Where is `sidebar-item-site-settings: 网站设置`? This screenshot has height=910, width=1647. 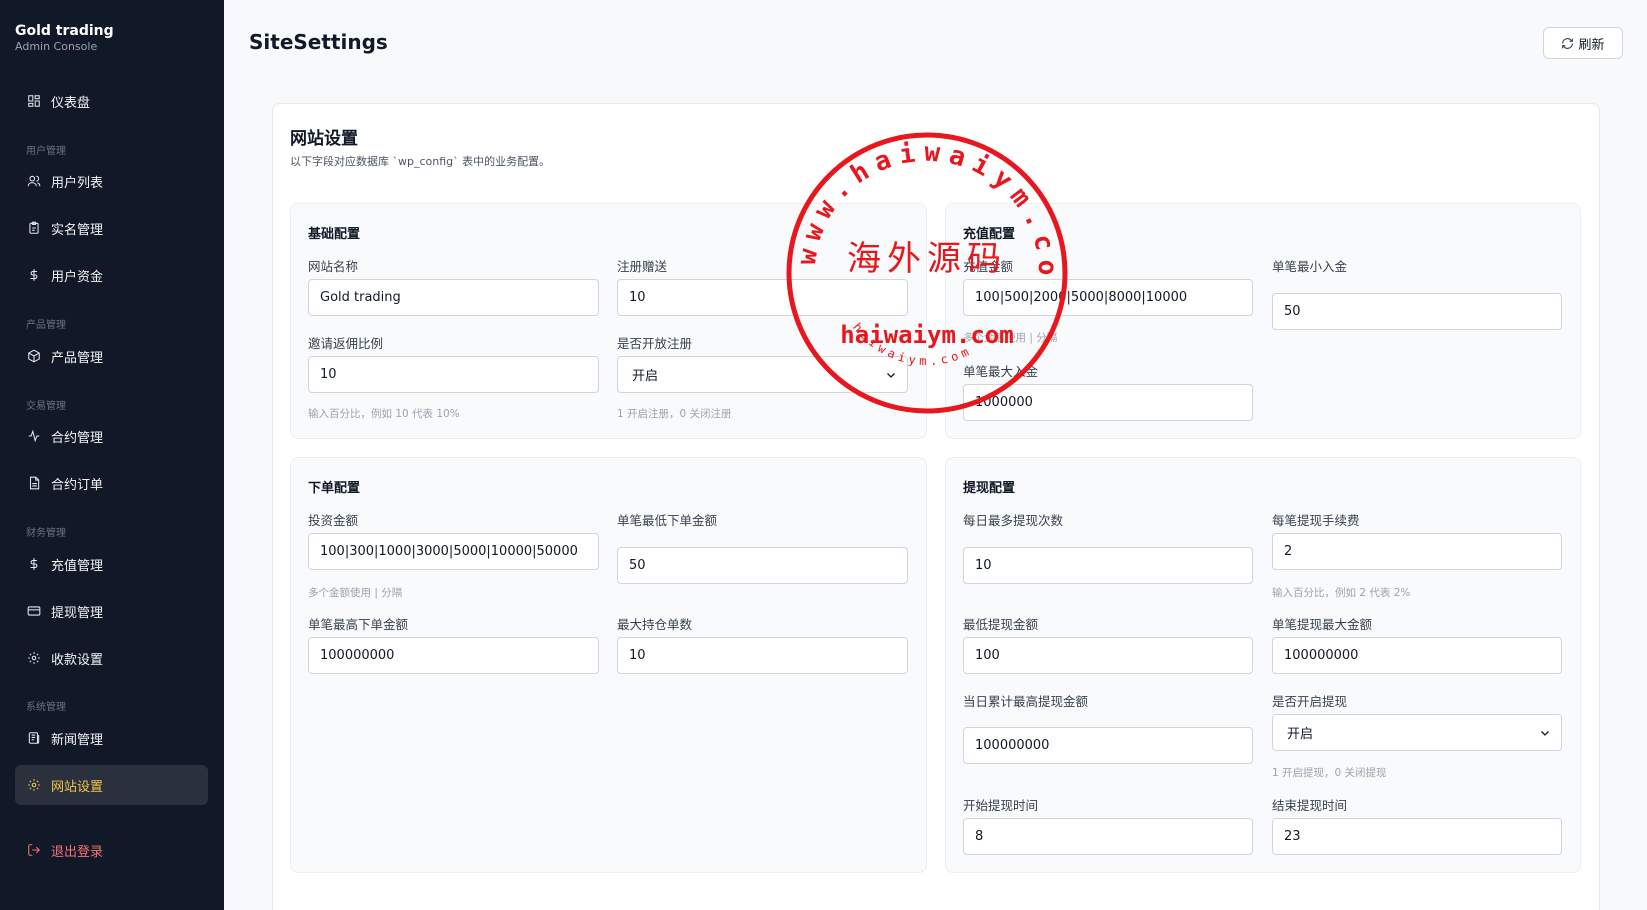
sidebar-item-site-settings: 网站设置 is located at coordinates (111, 785).